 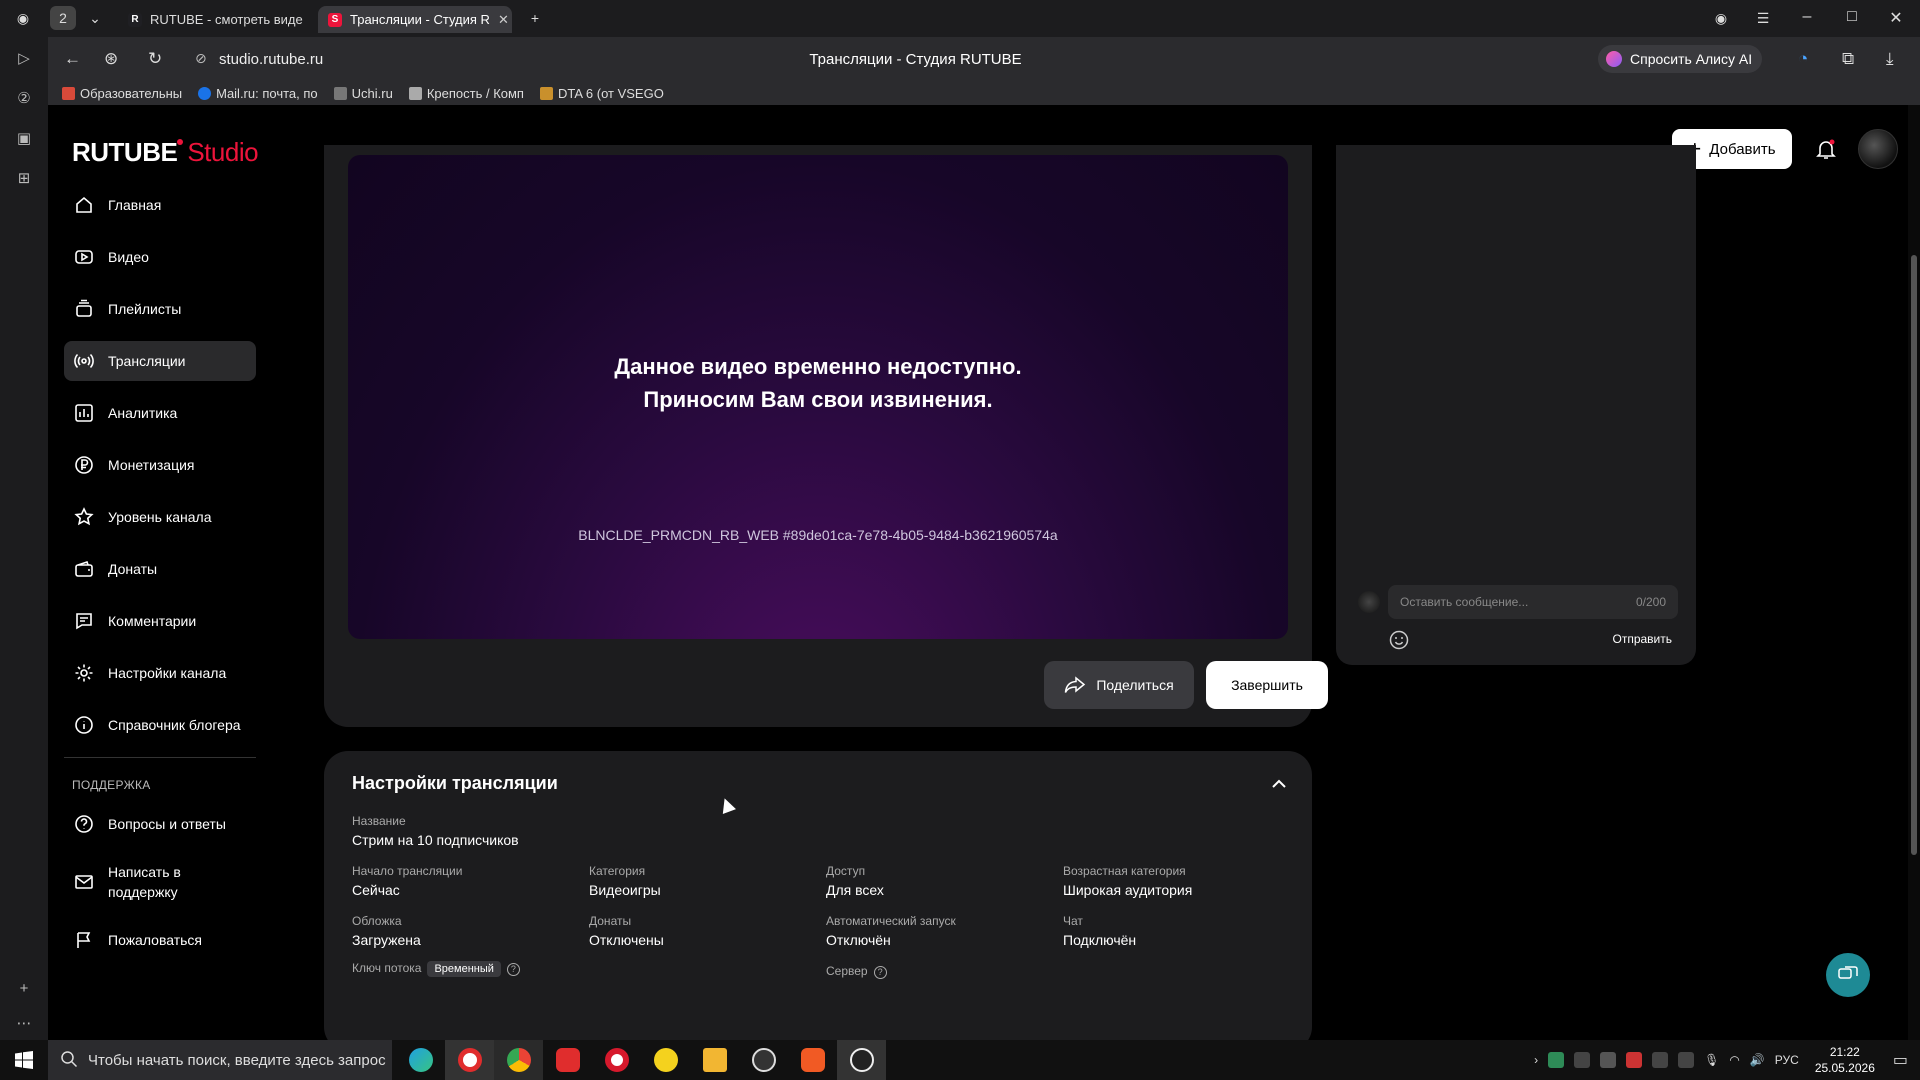 What do you see at coordinates (1807, 17) in the screenshot?
I see `minimize-icon: –` at bounding box center [1807, 17].